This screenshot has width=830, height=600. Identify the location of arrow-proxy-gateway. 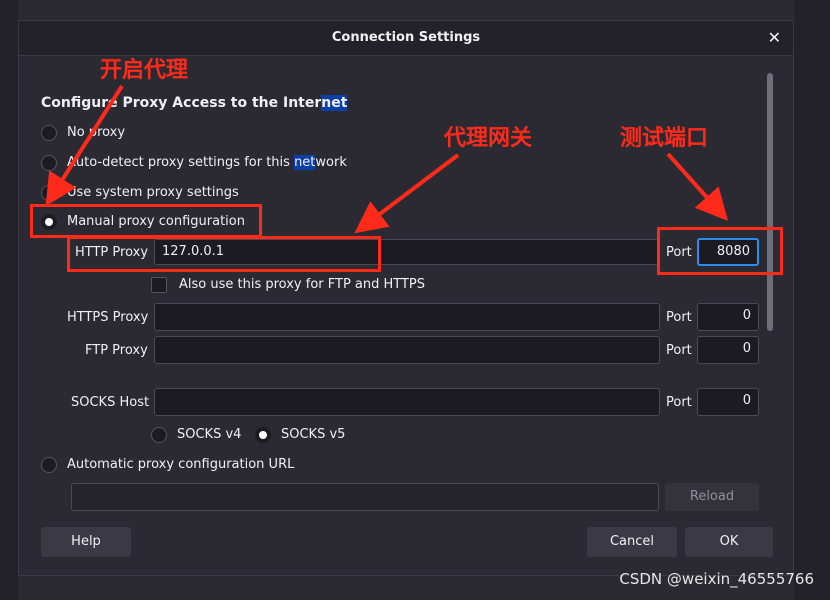
(407, 193).